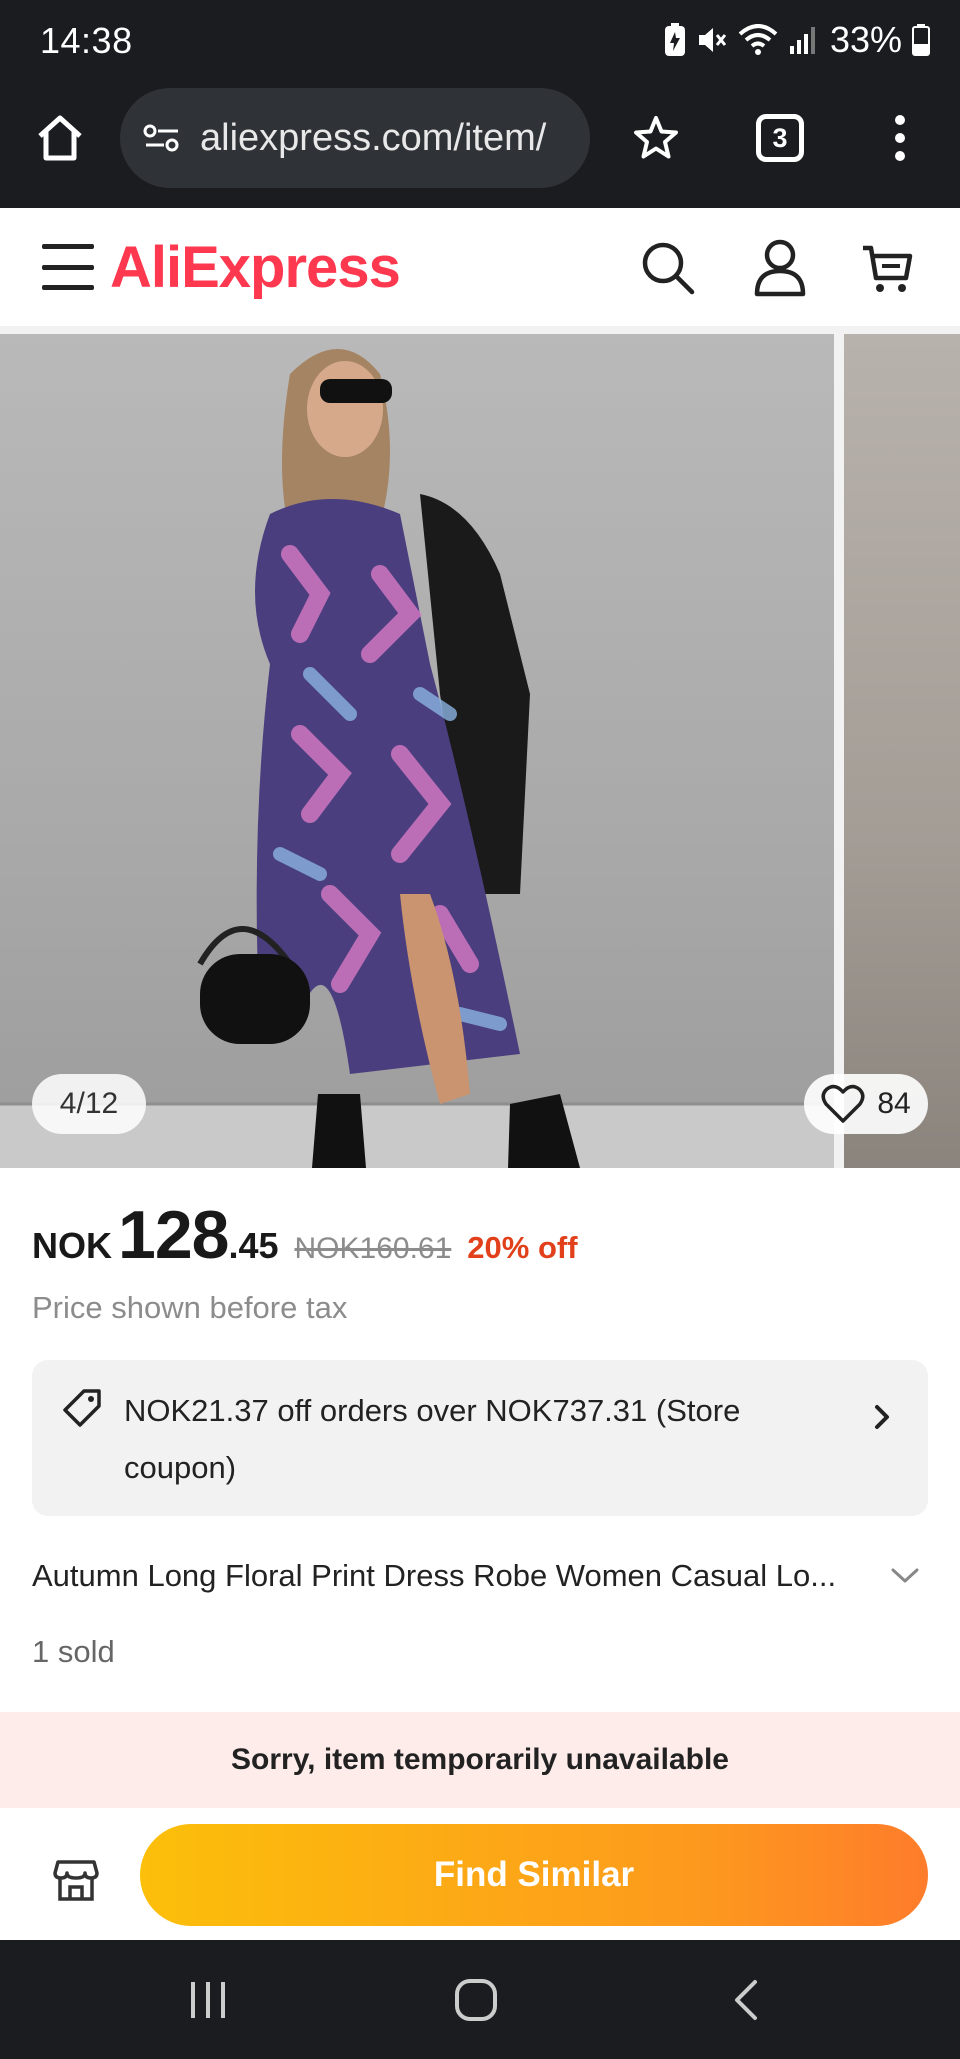 The width and height of the screenshot is (960, 2059). I want to click on back-button, so click(746, 2000).